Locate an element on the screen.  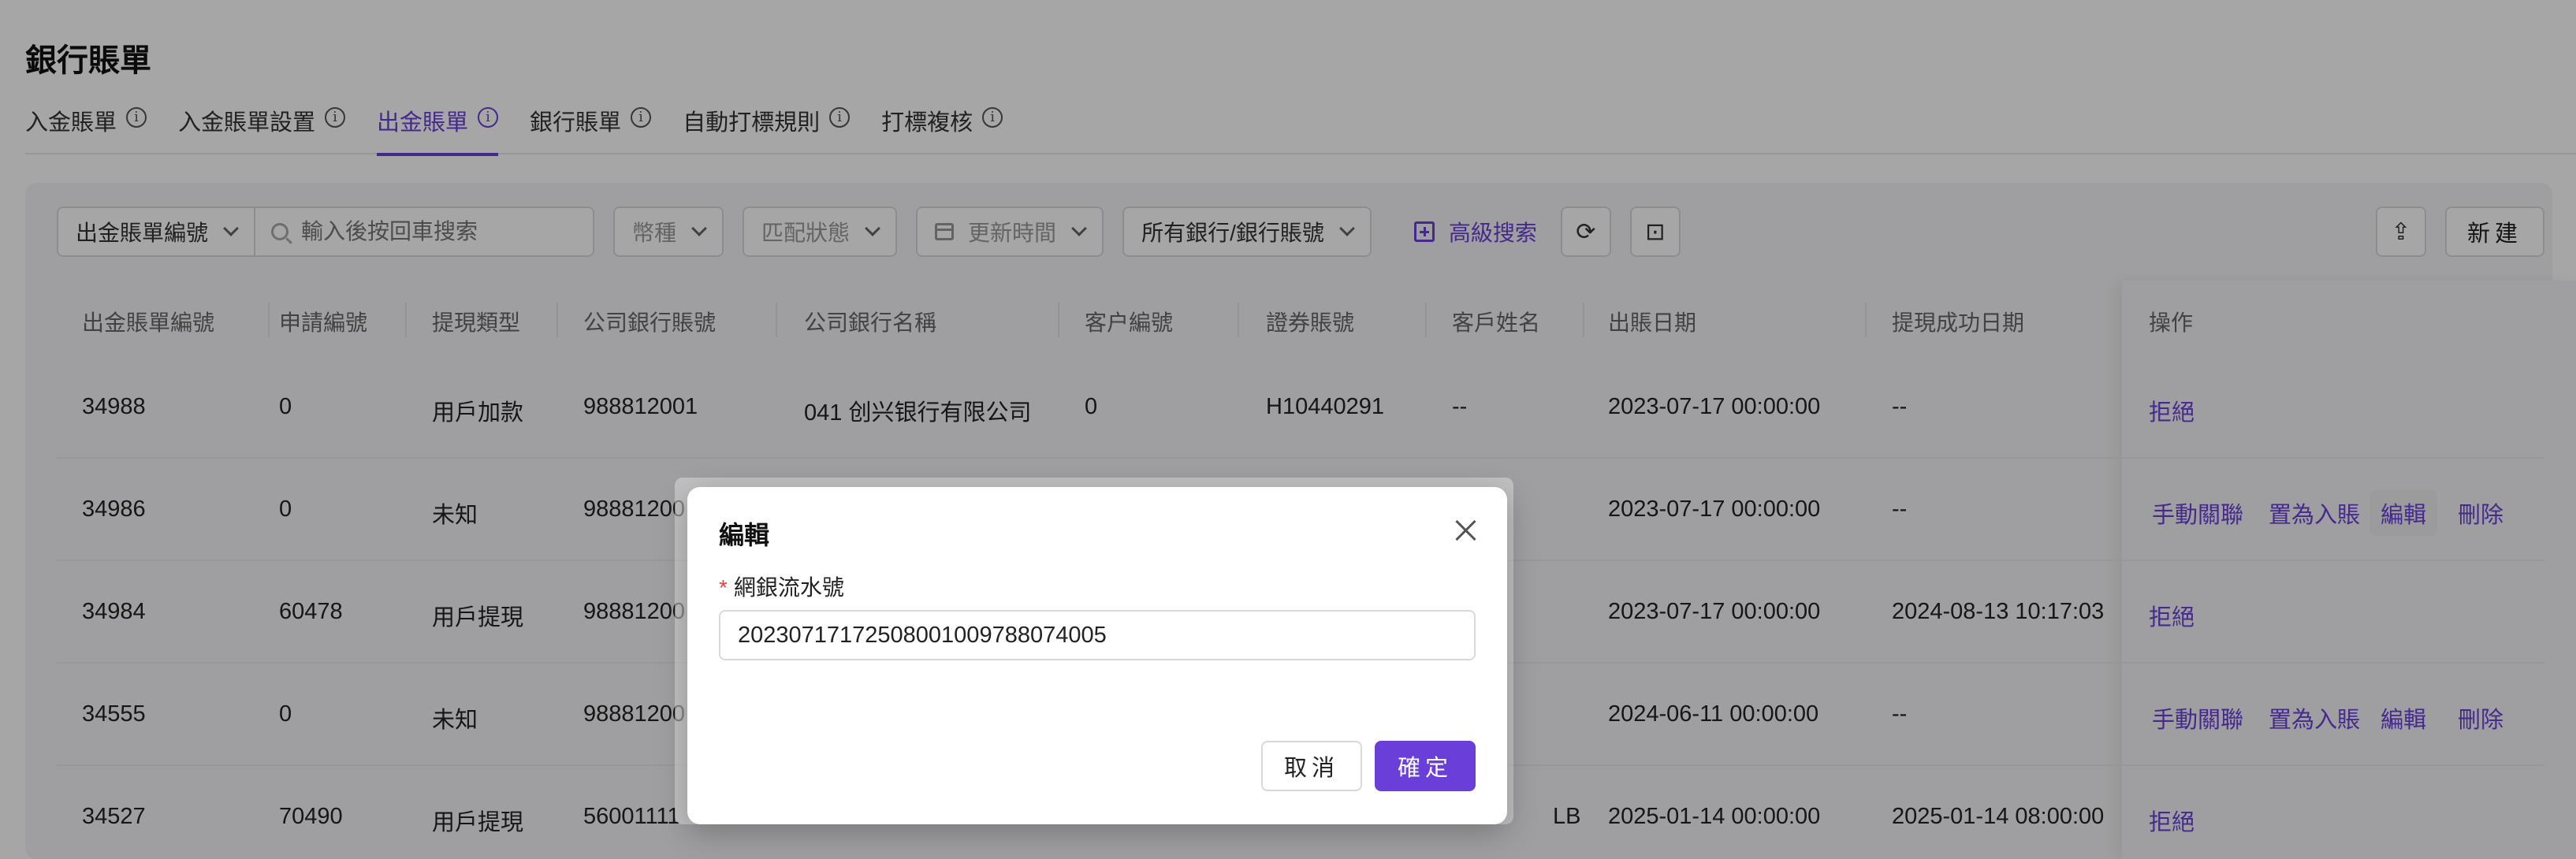
required-mark: * is located at coordinates (723, 587).